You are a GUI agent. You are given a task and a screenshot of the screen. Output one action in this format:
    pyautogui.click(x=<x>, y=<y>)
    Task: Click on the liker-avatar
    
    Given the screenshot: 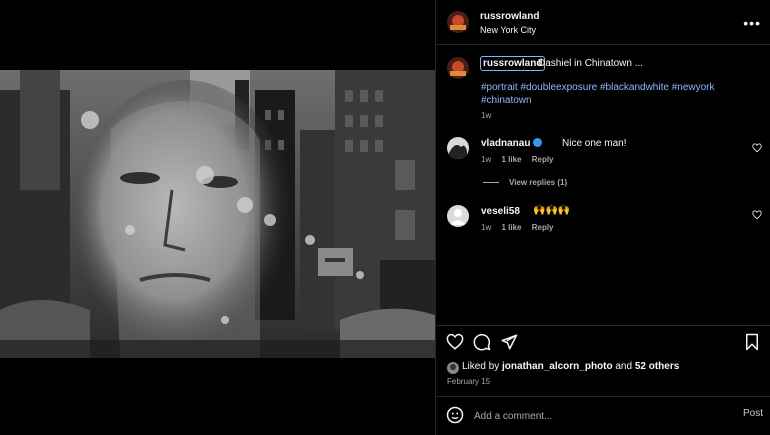 What is the action you would take?
    pyautogui.click(x=453, y=368)
    